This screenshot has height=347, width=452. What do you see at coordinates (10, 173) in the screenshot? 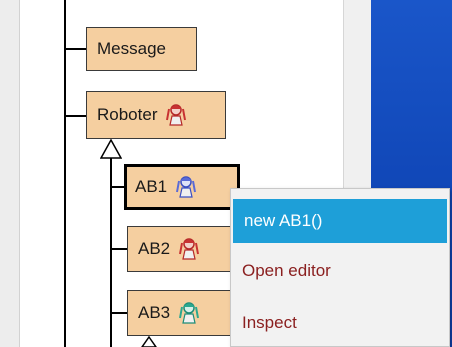
I see `left-gutter` at bounding box center [10, 173].